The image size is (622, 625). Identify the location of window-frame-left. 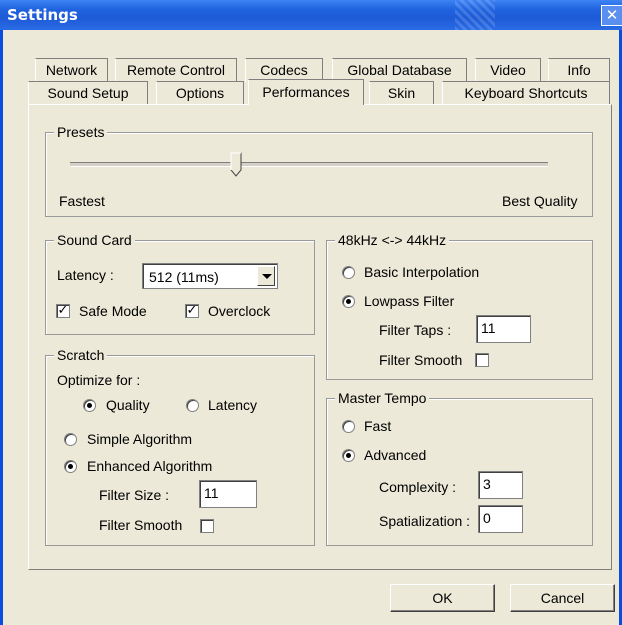
(1, 327).